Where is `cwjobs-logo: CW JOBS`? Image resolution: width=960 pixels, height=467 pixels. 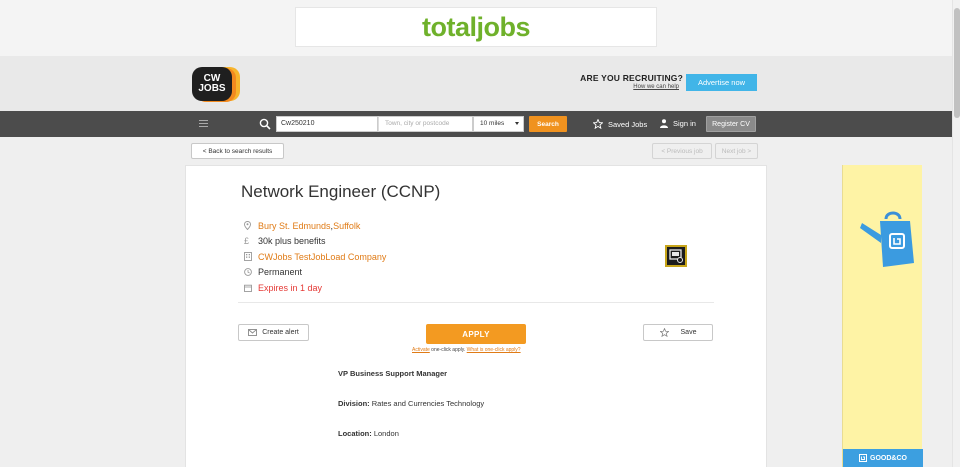
cwjobs-logo: CW JOBS is located at coordinates (217, 84).